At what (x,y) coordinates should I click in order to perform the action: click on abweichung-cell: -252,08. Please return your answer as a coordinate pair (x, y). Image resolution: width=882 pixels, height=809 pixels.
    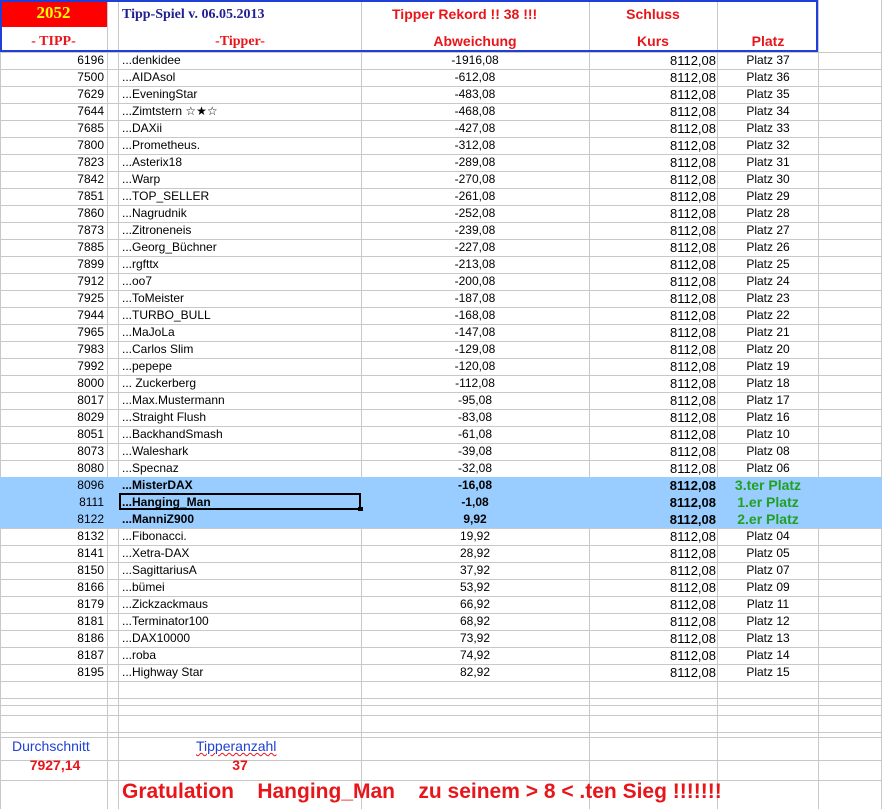
    Looking at the image, I should click on (475, 213).